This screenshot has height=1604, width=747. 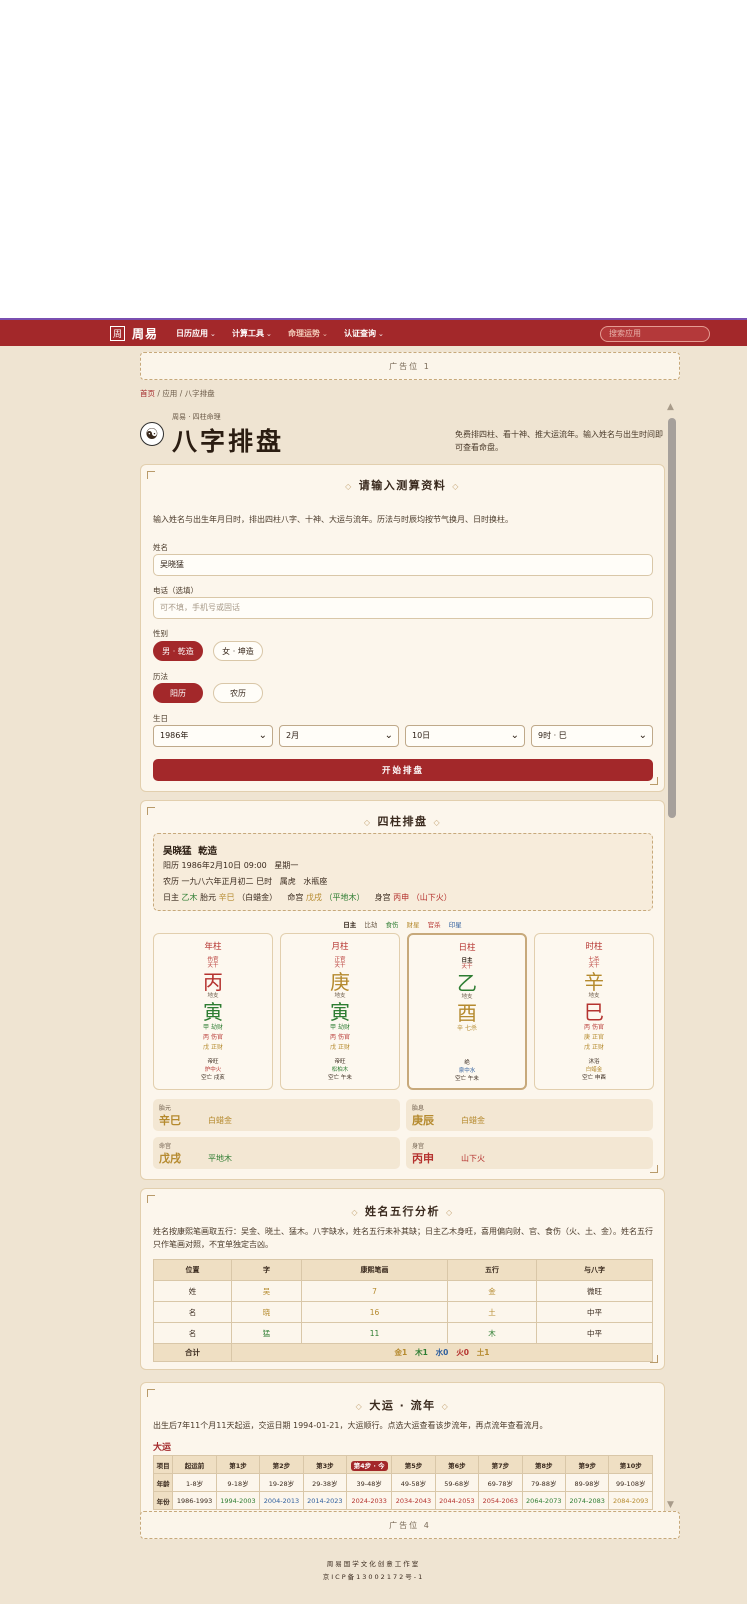 What do you see at coordinates (175, 590) in the screenshot?
I see `phone-label: 电话（选填）` at bounding box center [175, 590].